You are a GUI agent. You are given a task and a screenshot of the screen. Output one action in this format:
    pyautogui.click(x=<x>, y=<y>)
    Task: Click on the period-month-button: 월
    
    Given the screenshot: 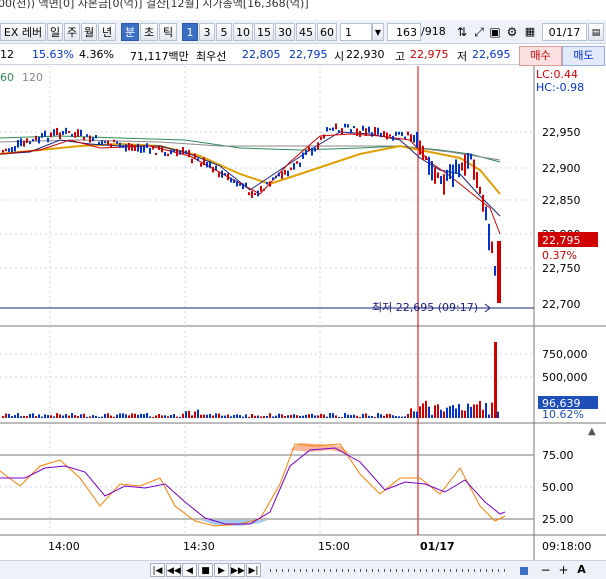 What is the action you would take?
    pyautogui.click(x=89, y=32)
    